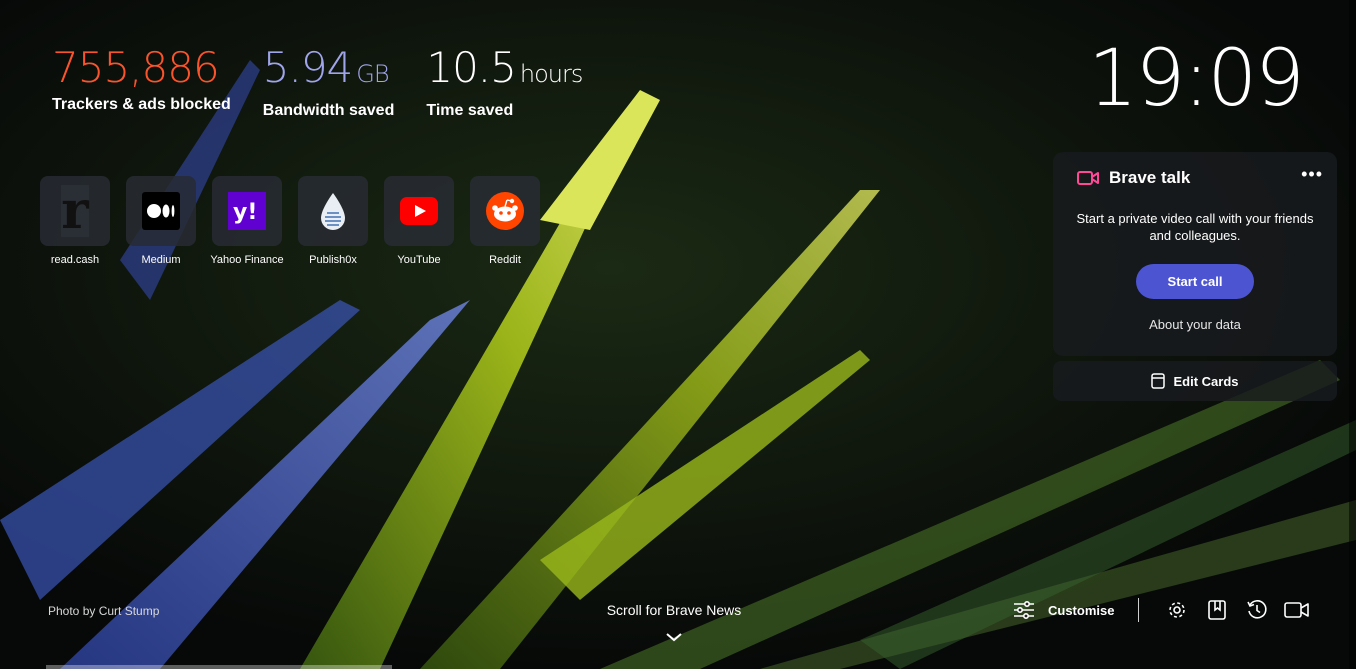 This screenshot has width=1356, height=669. I want to click on settings-icon, so click(1177, 610).